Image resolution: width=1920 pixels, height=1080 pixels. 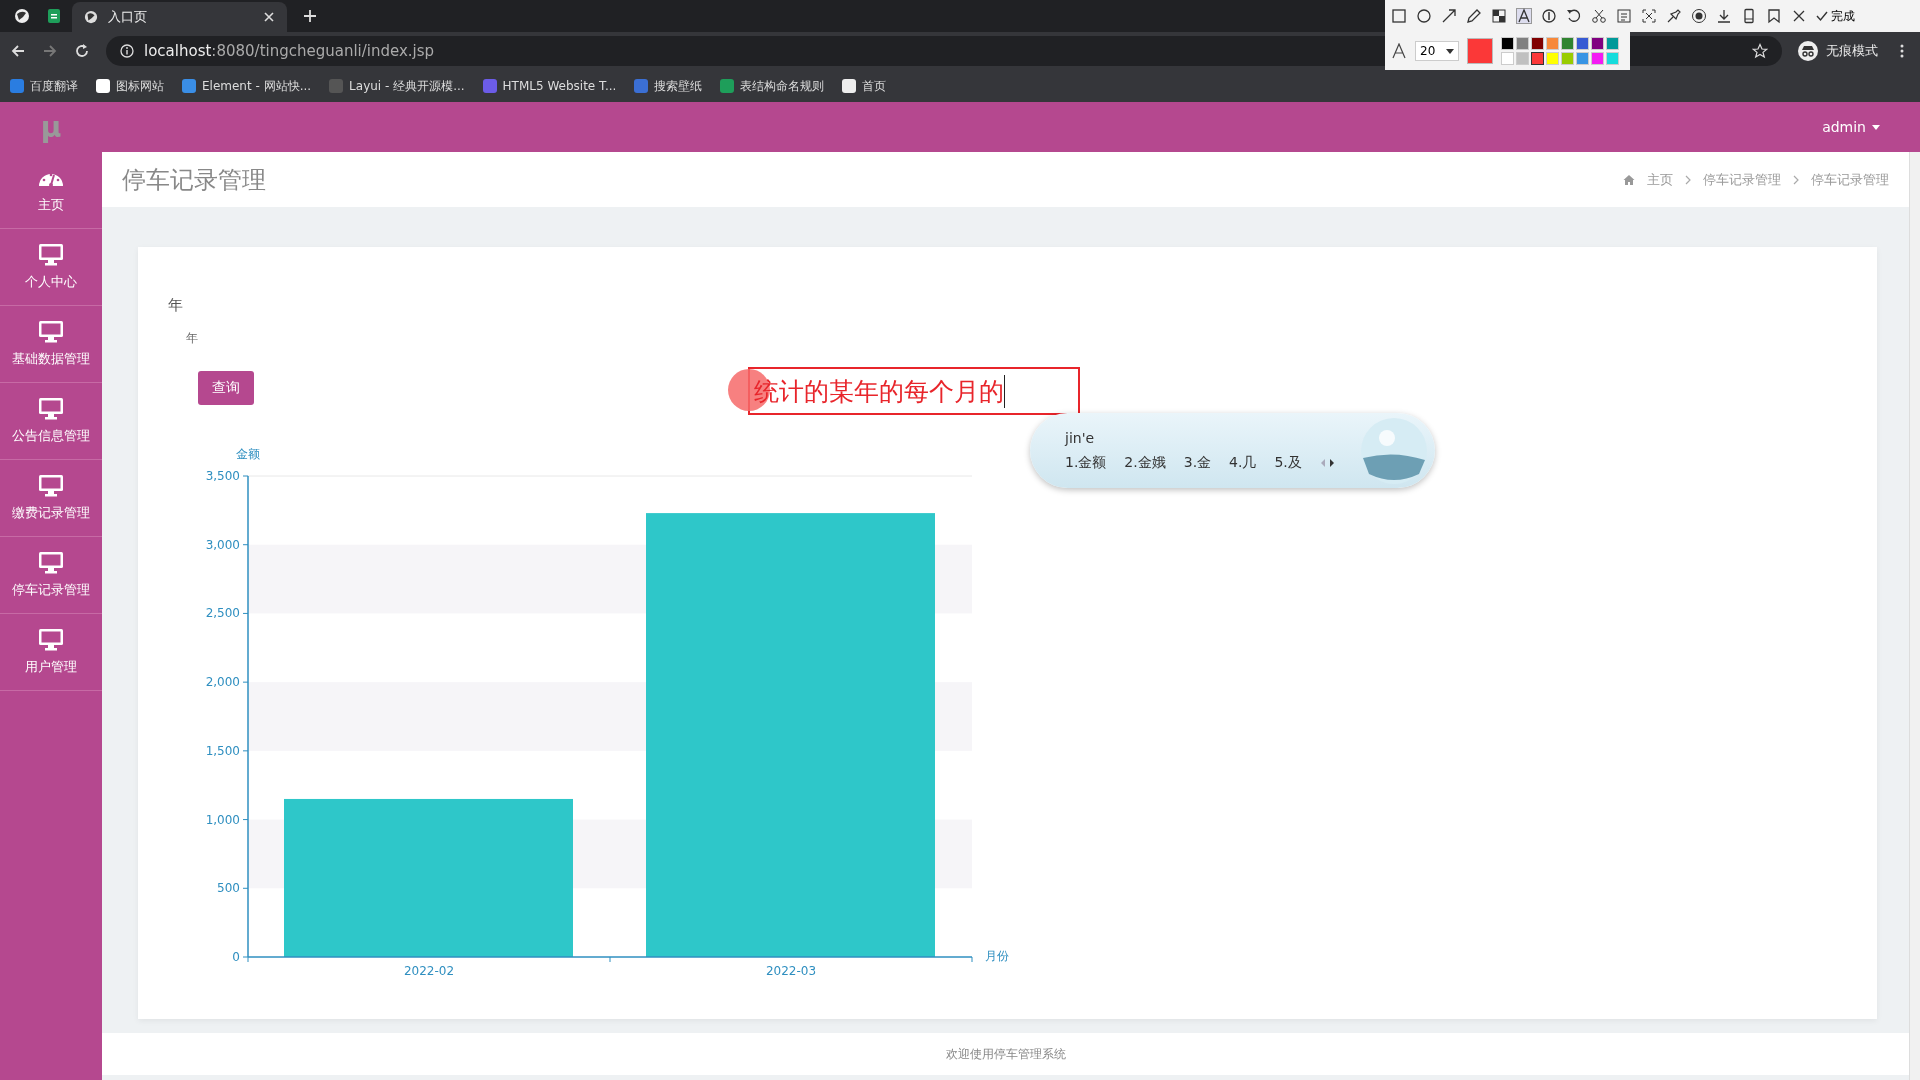 I want to click on axis-title: 月份, so click(x=997, y=956).